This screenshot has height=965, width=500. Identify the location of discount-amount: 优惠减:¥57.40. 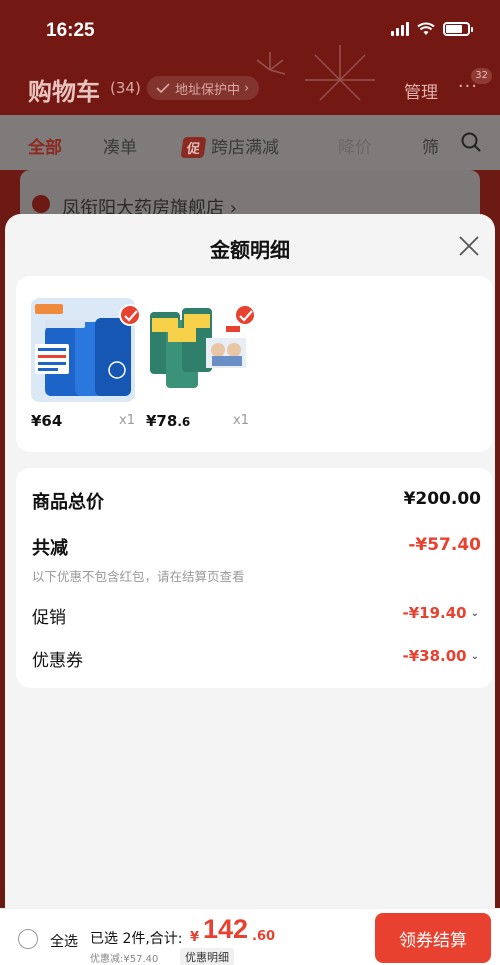
(124, 959).